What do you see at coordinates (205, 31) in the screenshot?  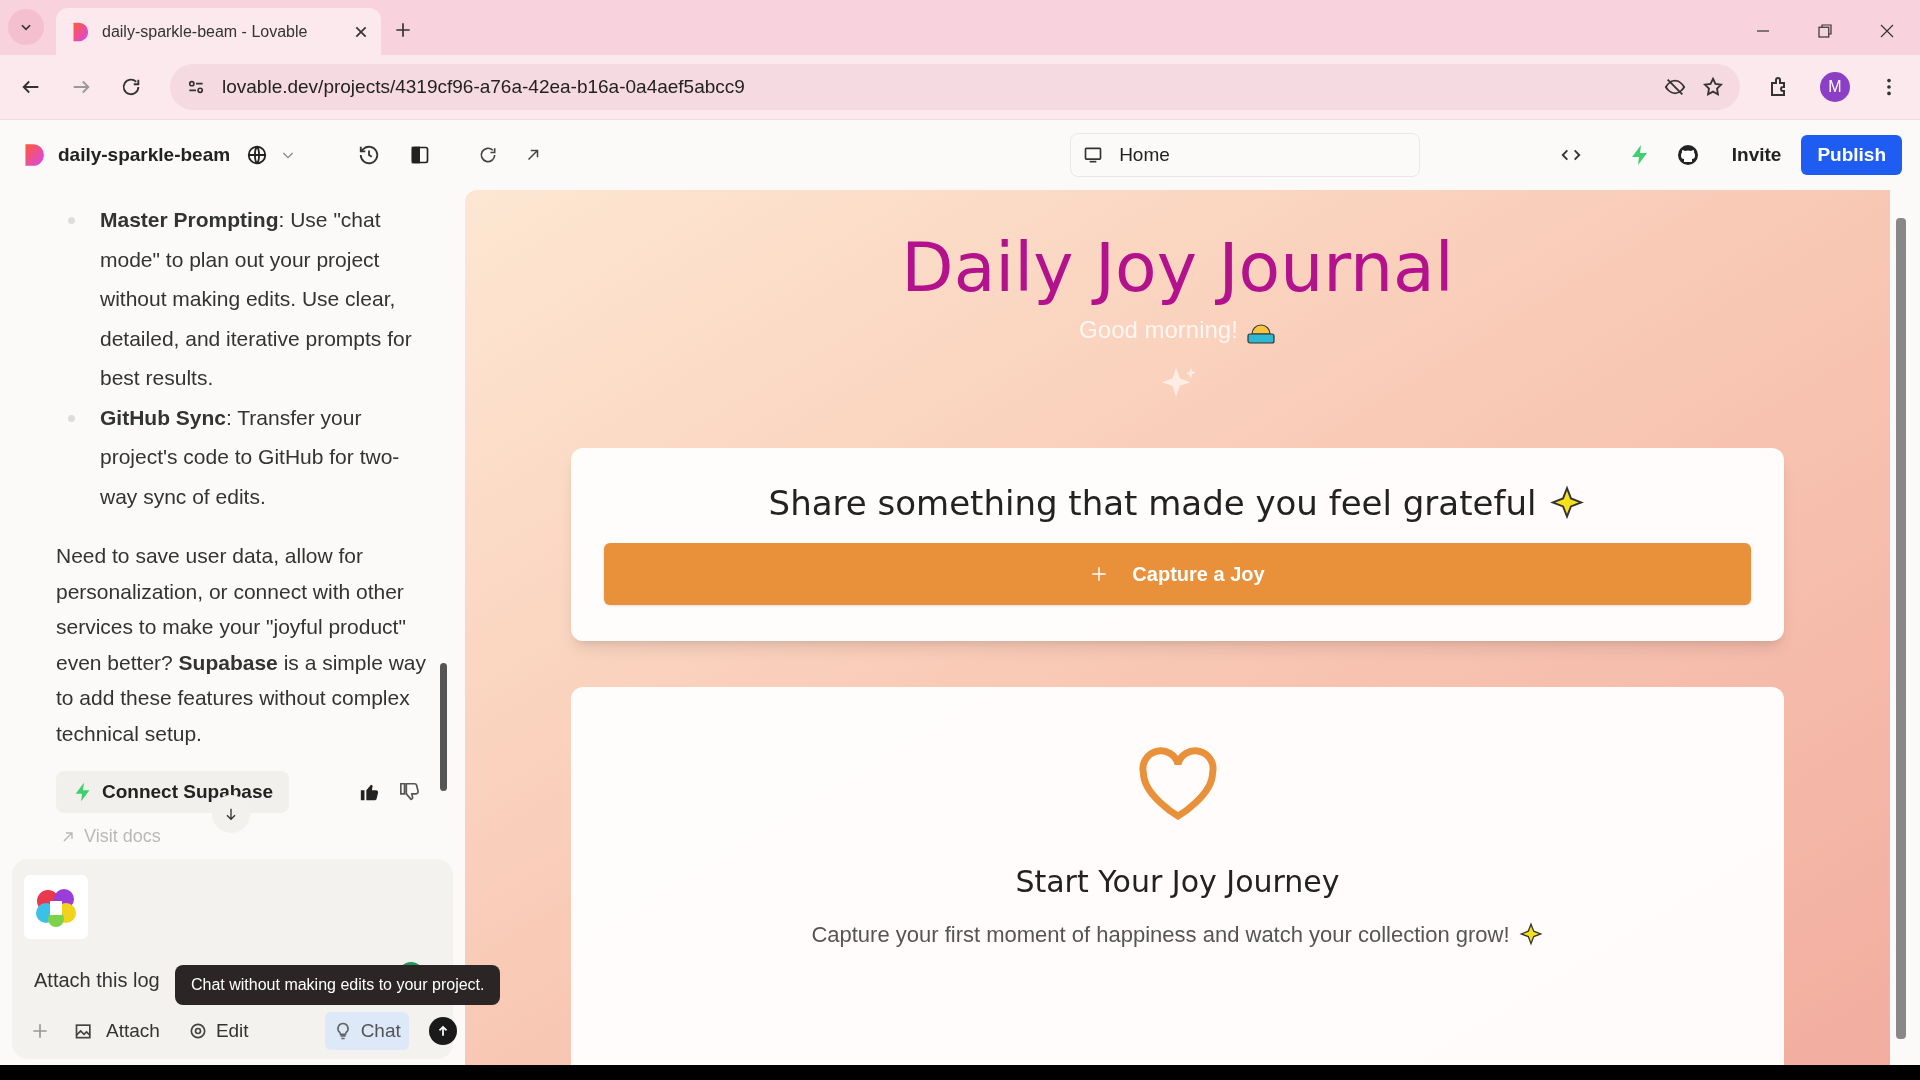 I see `tab-title: daily-sparkle-beam - Lovable` at bounding box center [205, 31].